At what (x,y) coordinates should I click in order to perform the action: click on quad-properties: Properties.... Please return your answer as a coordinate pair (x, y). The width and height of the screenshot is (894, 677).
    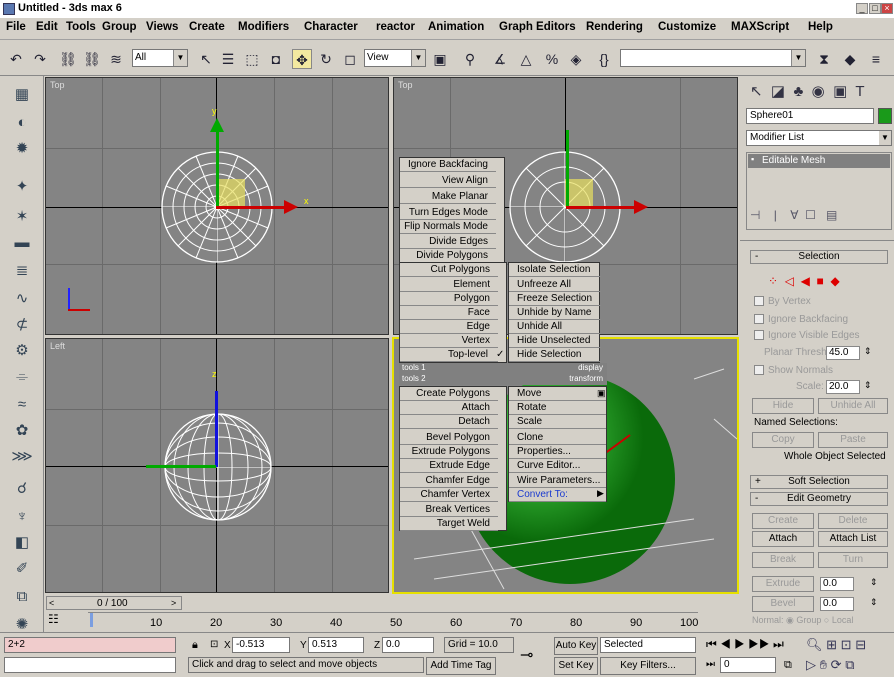
    Looking at the image, I should click on (557, 452).